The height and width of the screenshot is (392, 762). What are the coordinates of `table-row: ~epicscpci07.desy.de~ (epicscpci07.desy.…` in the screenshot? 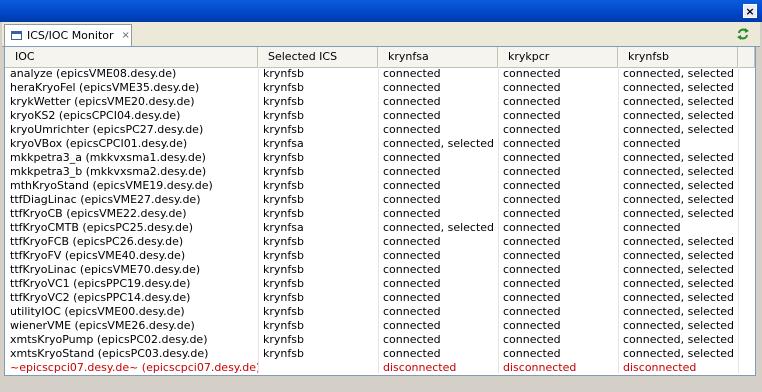 It's located at (380, 368).